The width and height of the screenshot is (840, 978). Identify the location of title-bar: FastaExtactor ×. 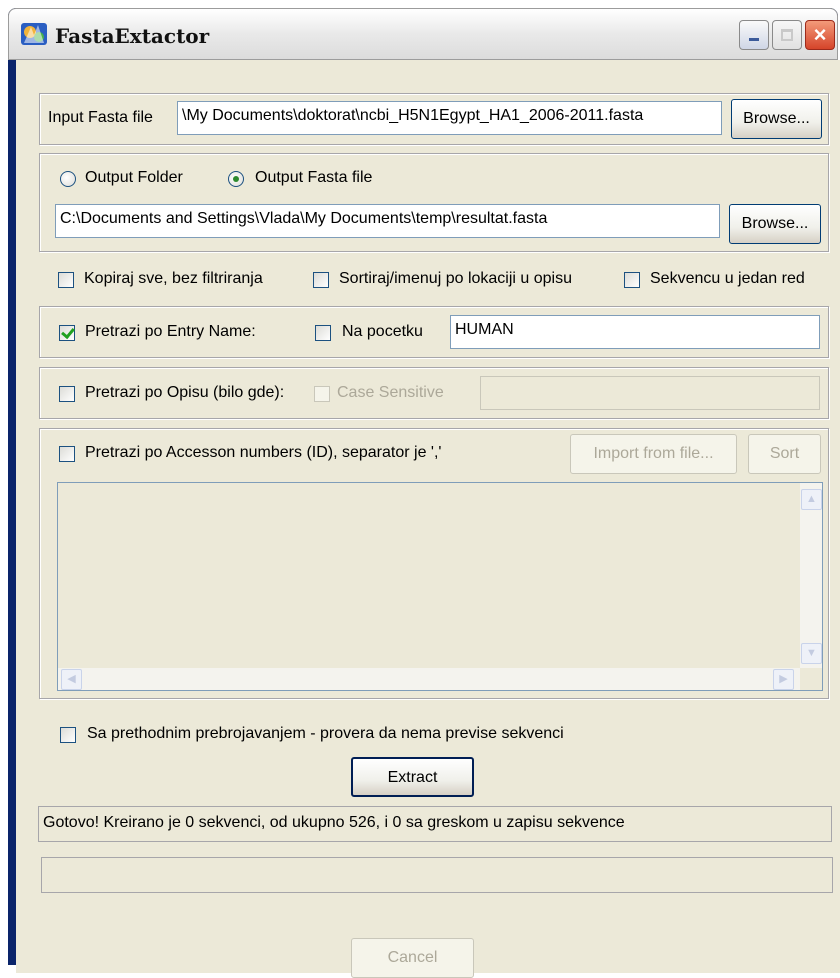
(423, 34).